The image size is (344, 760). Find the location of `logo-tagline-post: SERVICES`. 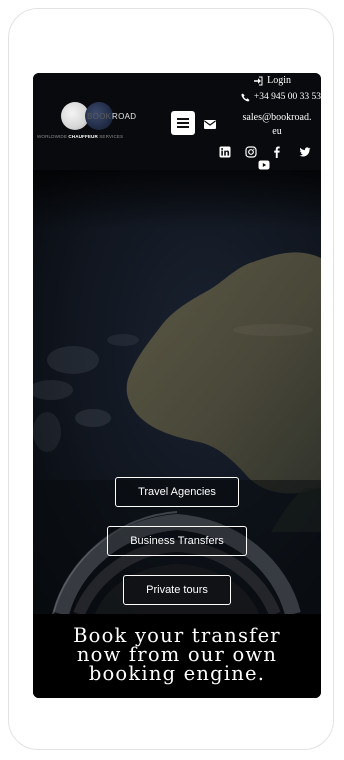

logo-tagline-post: SERVICES is located at coordinates (110, 136).